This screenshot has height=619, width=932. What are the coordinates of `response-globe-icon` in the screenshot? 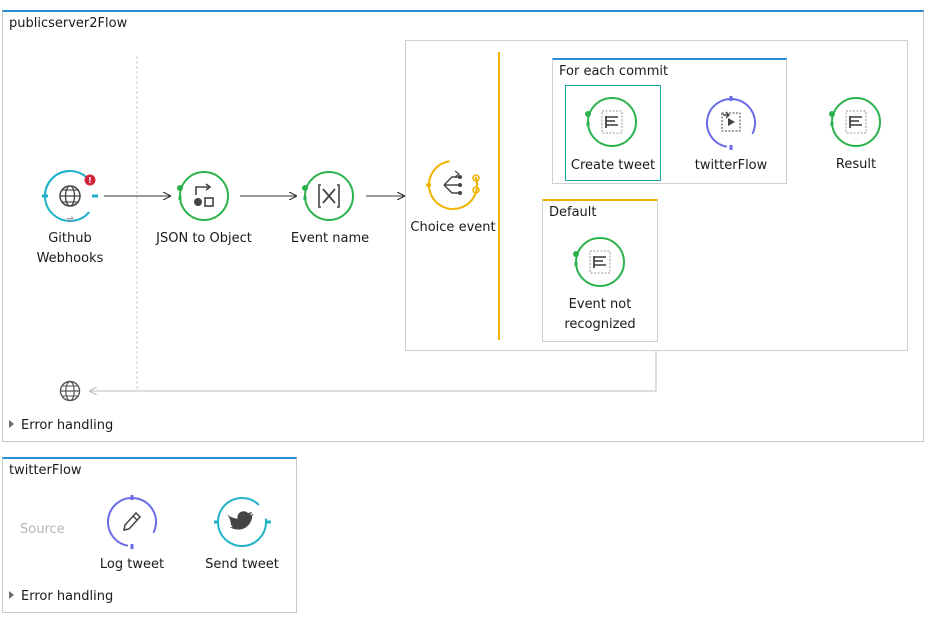 It's located at (70, 391).